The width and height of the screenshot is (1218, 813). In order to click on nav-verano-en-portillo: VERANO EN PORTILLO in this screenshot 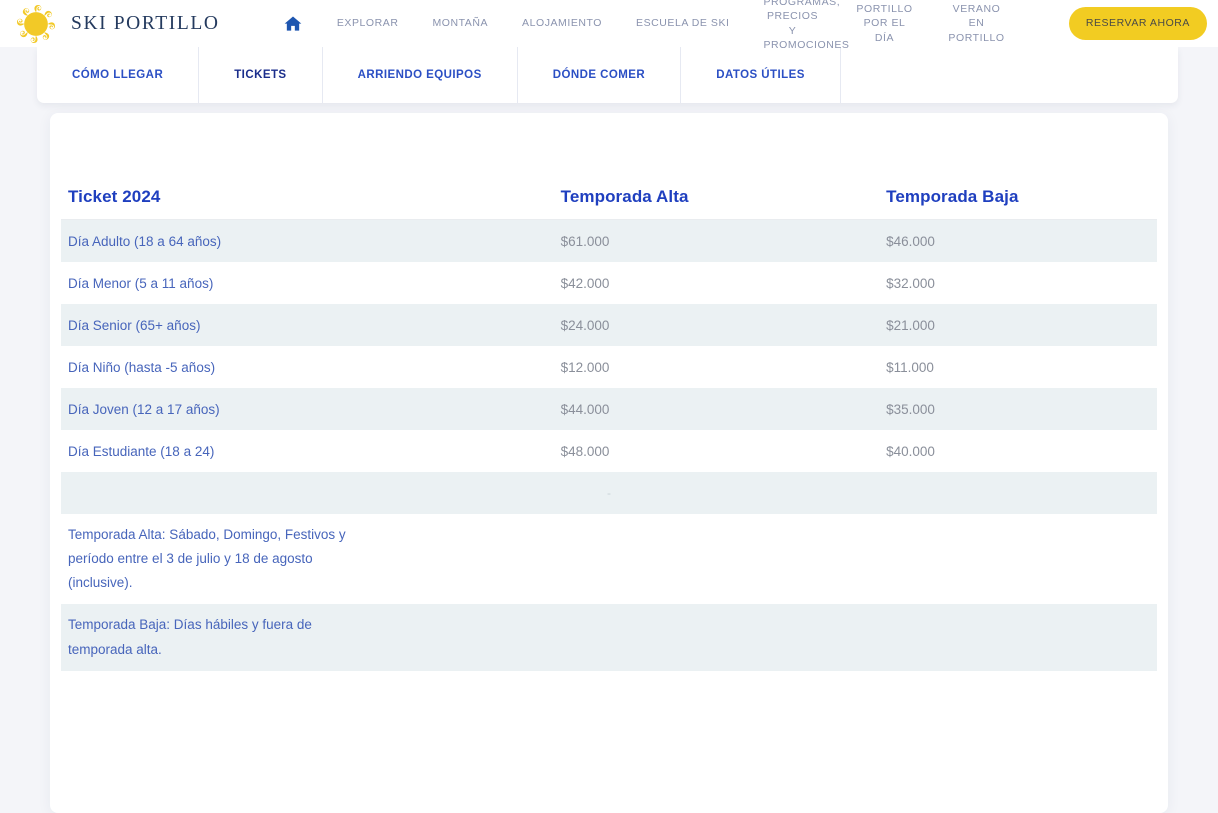, I will do `click(977, 23)`.